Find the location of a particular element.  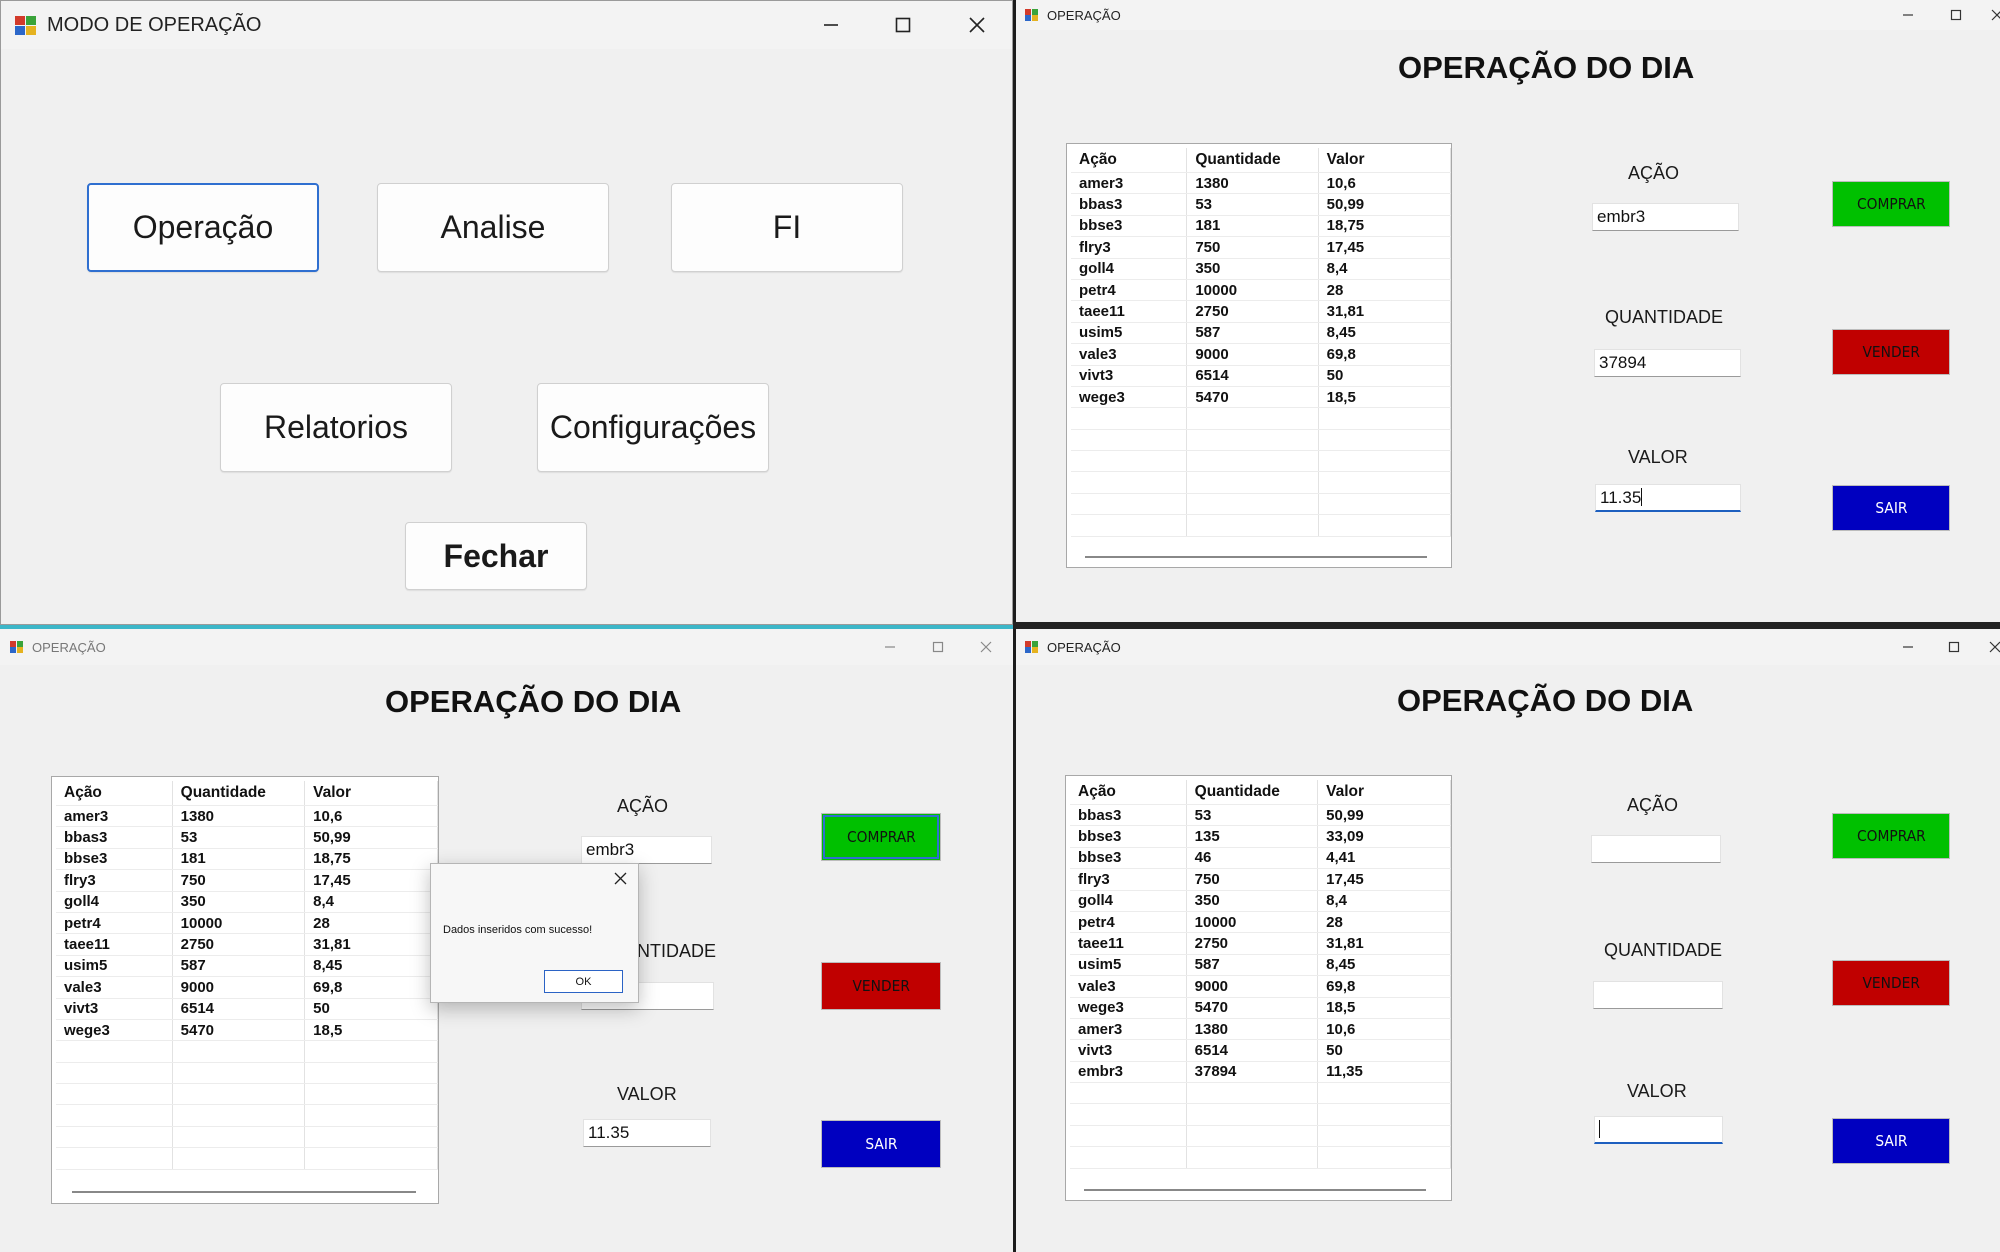

ok-button: OK is located at coordinates (583, 981).